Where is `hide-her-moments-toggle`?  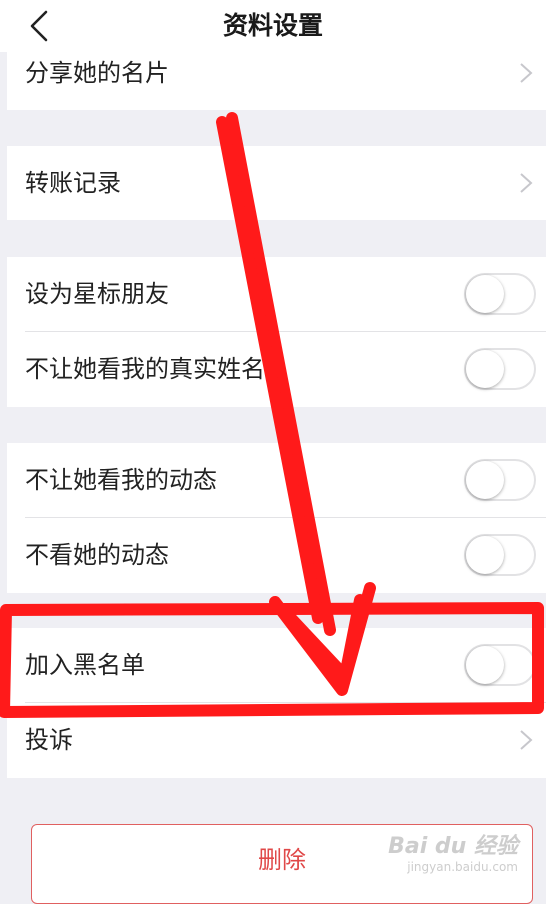
hide-her-moments-toggle is located at coordinates (500, 555).